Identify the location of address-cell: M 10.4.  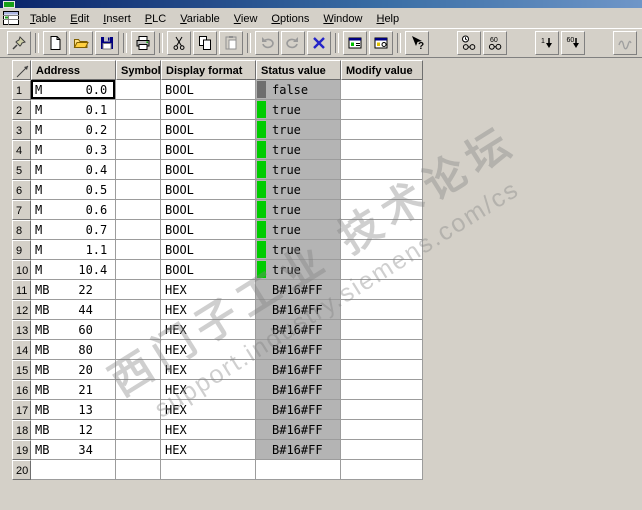
(73, 270).